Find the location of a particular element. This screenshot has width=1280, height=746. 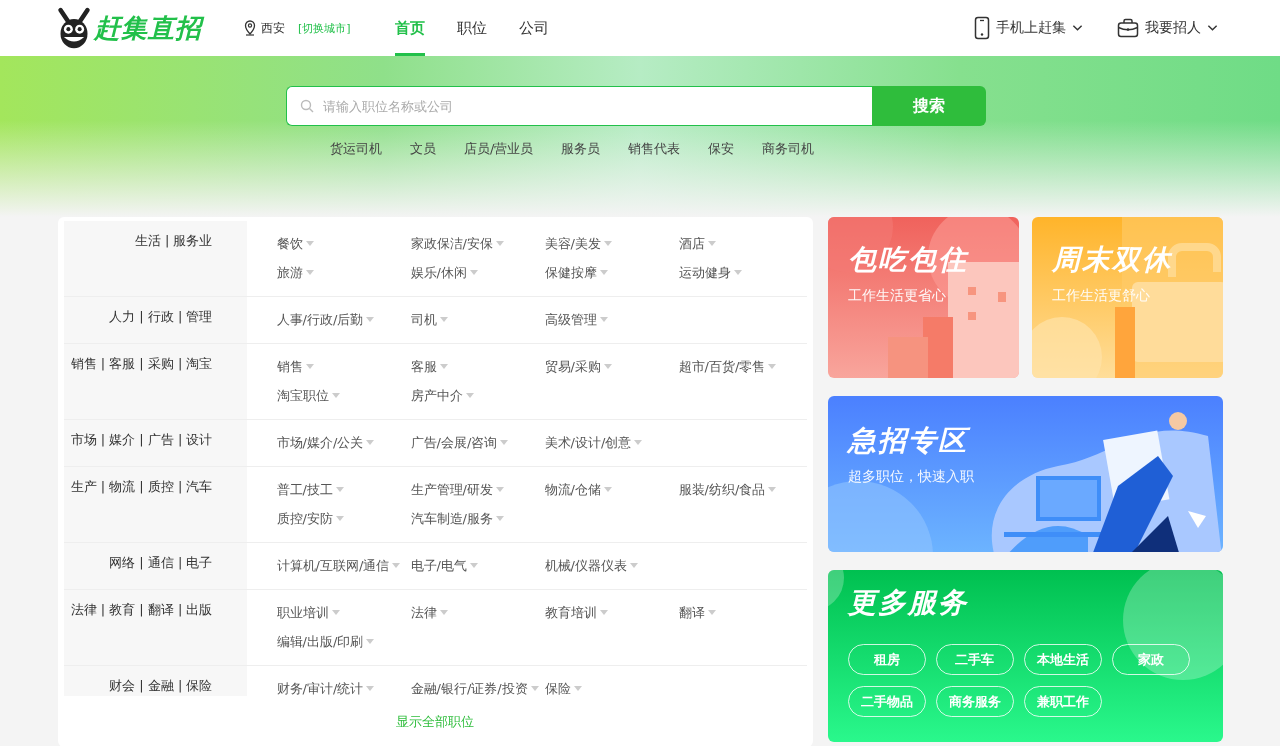

search-field: 请输入职位名称或公司 is located at coordinates (579, 106).